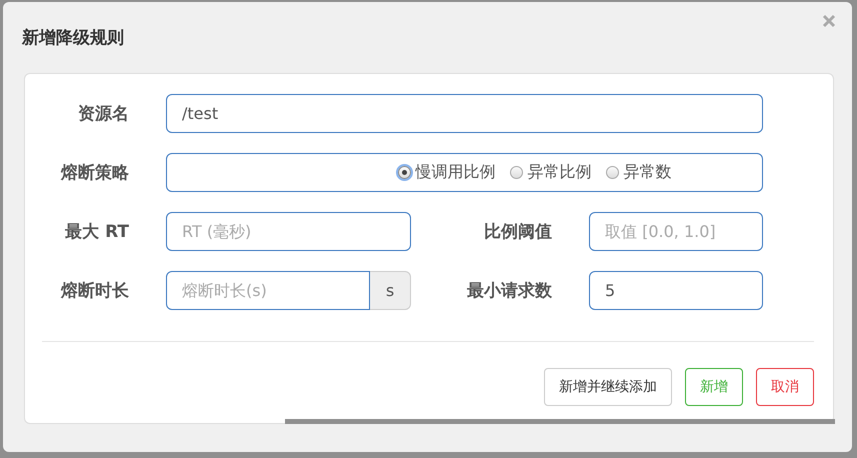 This screenshot has width=857, height=458. Describe the element at coordinates (509, 291) in the screenshot. I see `field-label: 最小请求数` at that location.